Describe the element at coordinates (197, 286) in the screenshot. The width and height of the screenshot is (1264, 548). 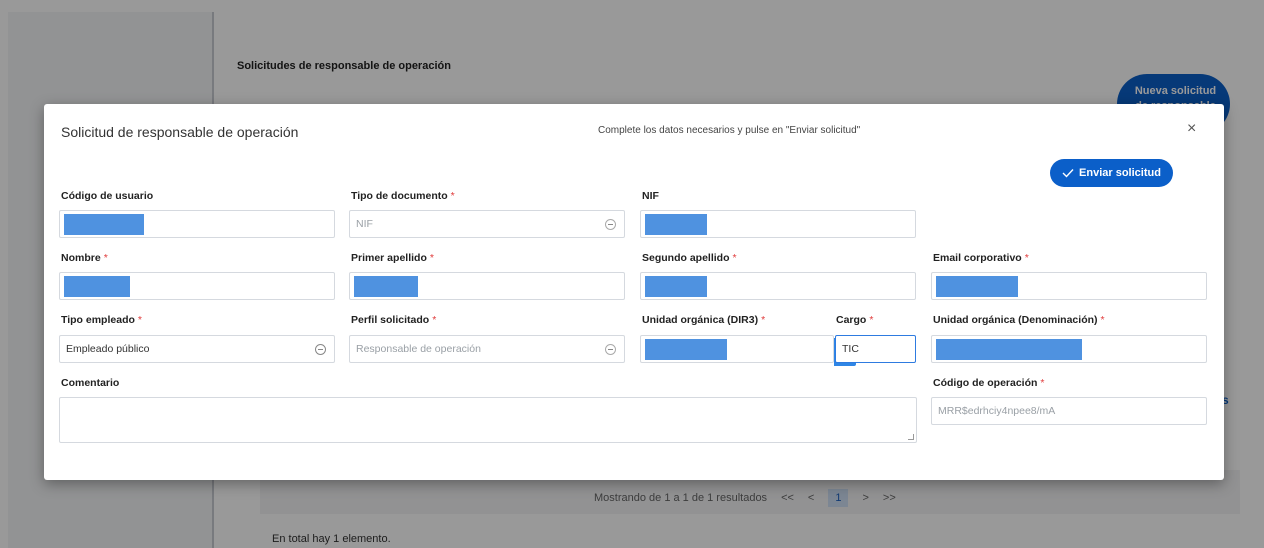
I see `nombre-field` at that location.